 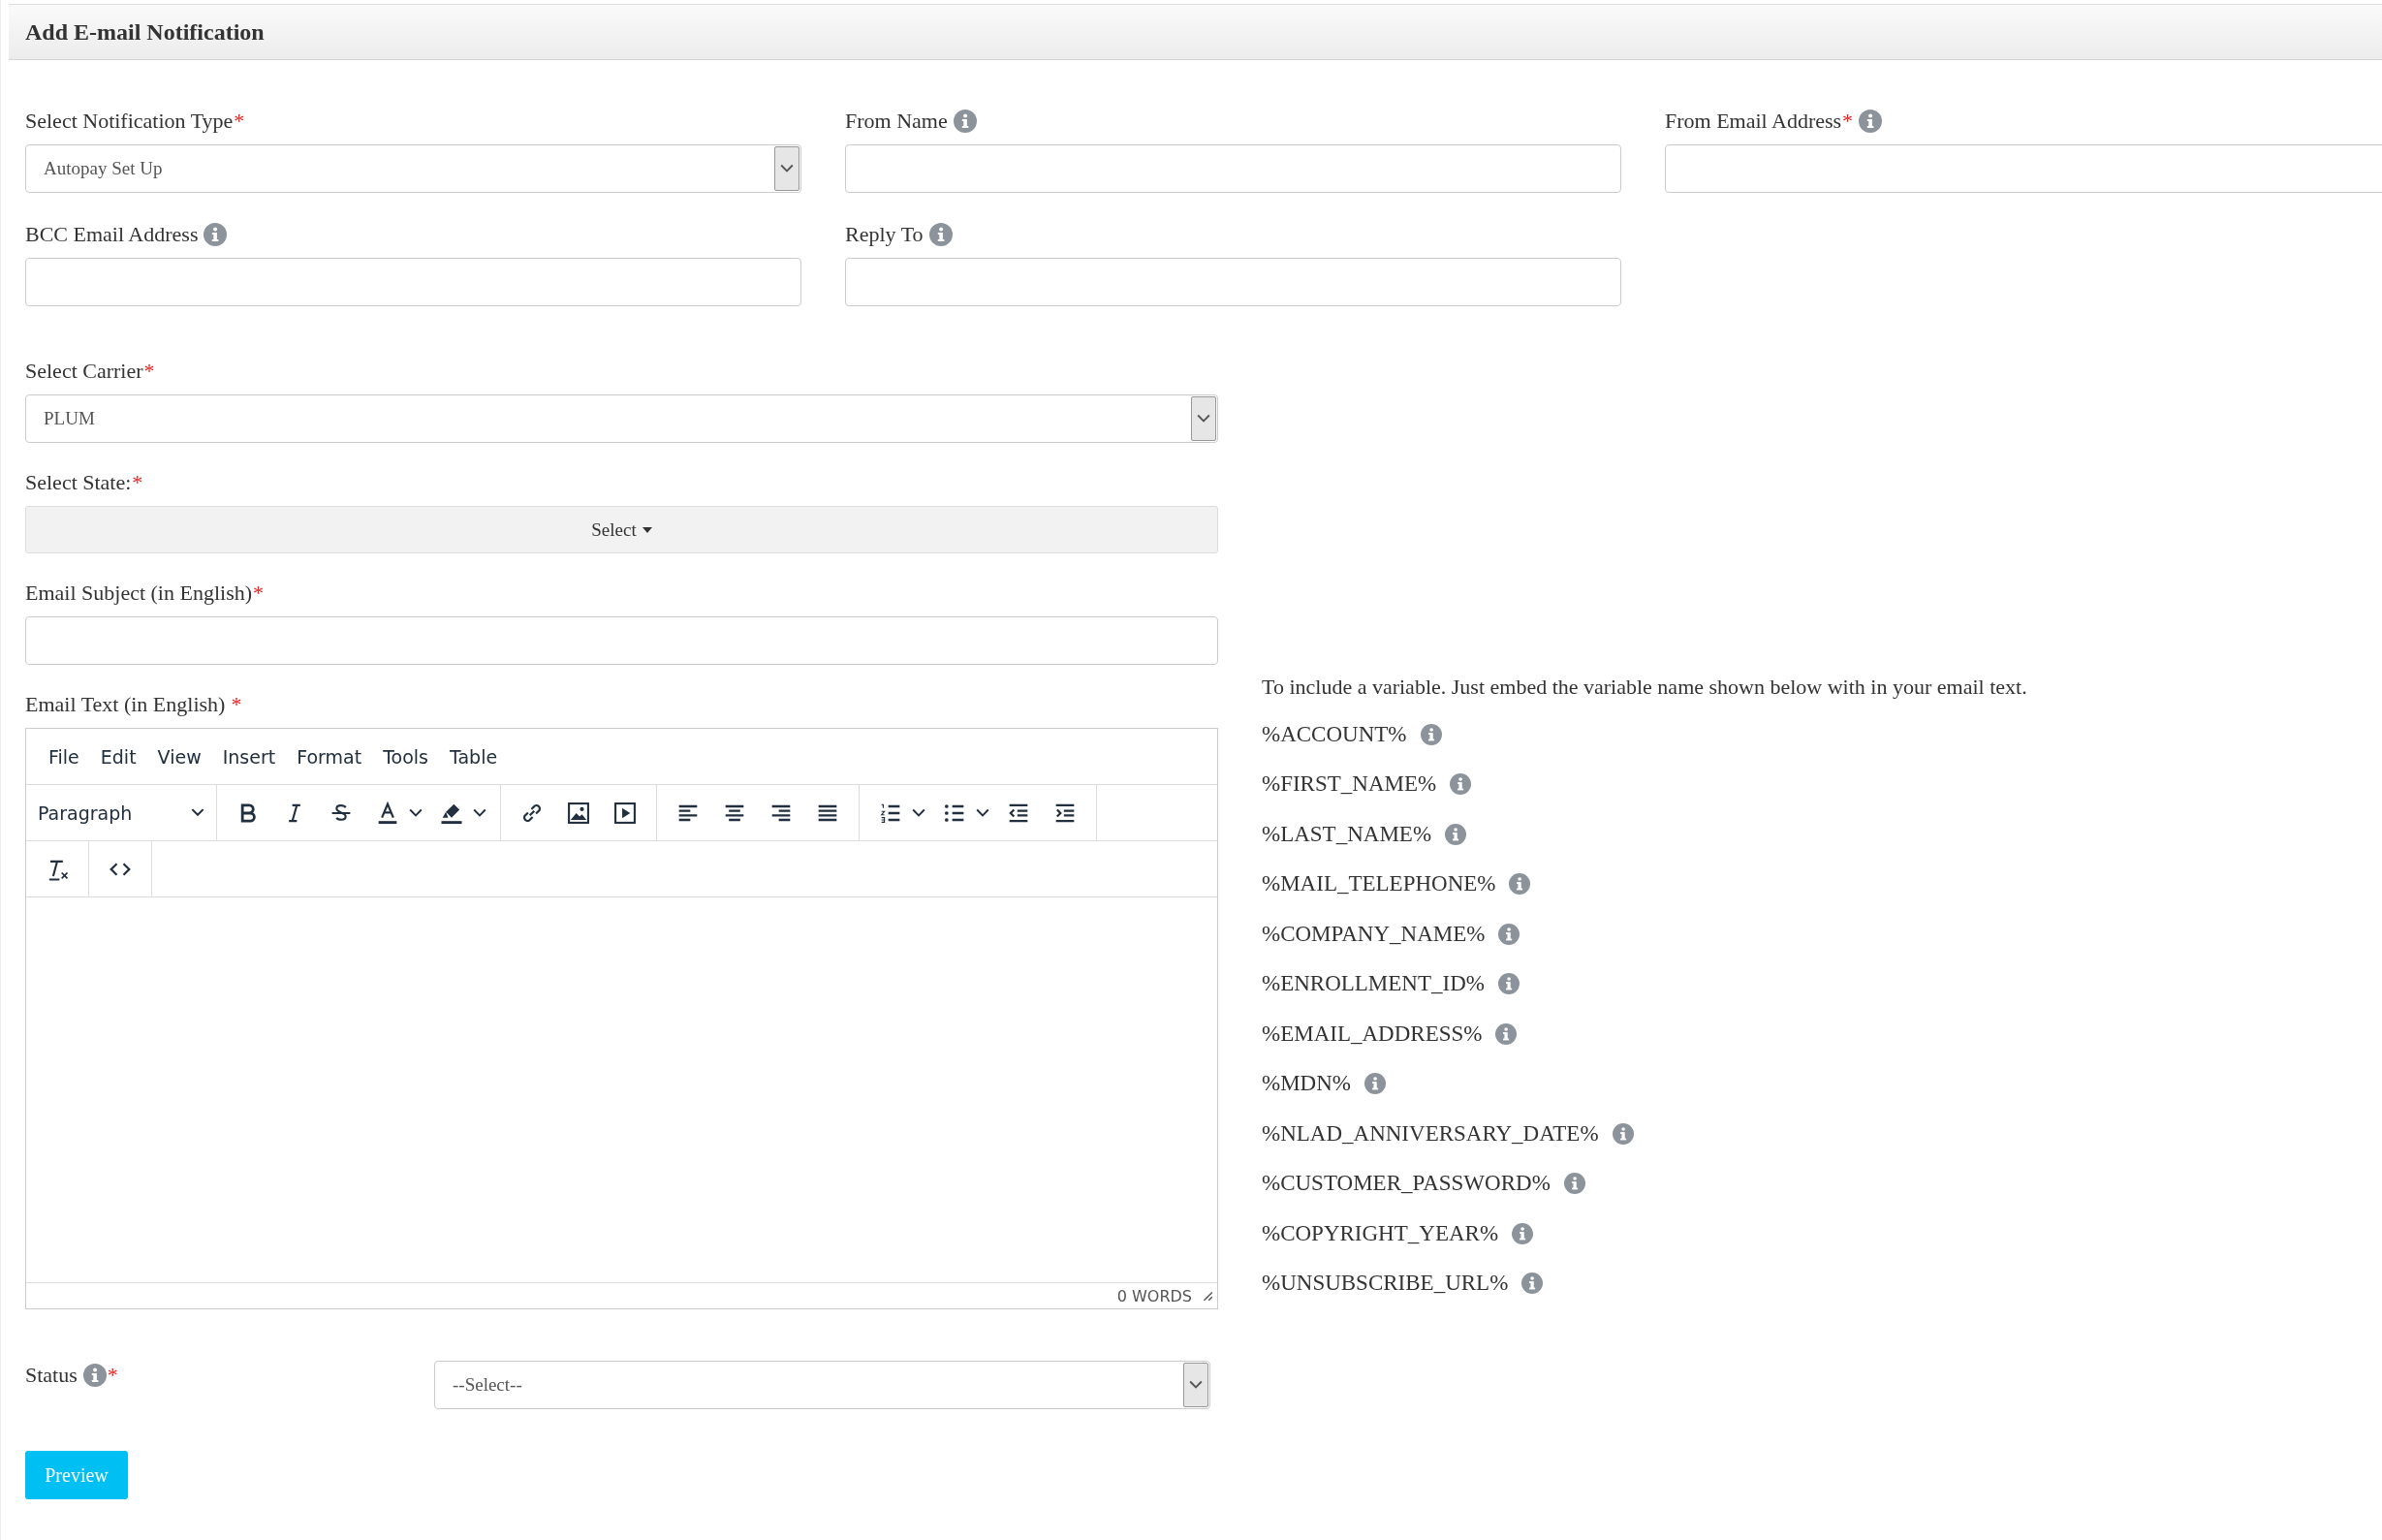 I want to click on state-dropdown-button: Select, so click(x=621, y=529).